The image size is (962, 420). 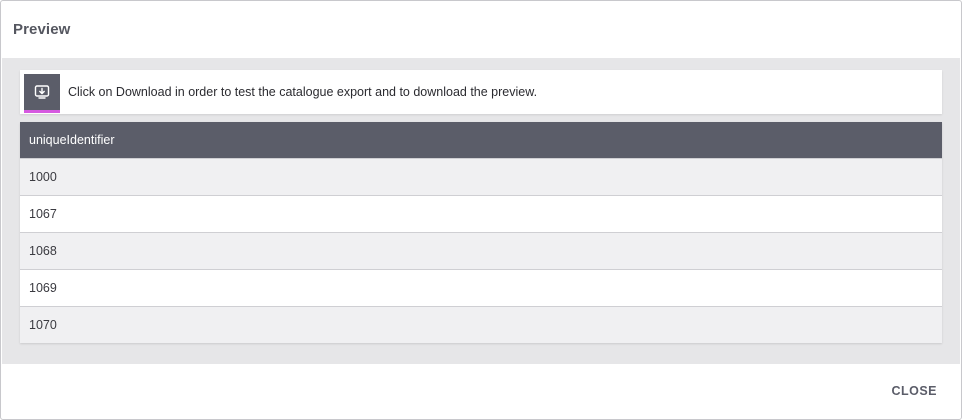 What do you see at coordinates (481, 250) in the screenshot?
I see `table-row: 1068` at bounding box center [481, 250].